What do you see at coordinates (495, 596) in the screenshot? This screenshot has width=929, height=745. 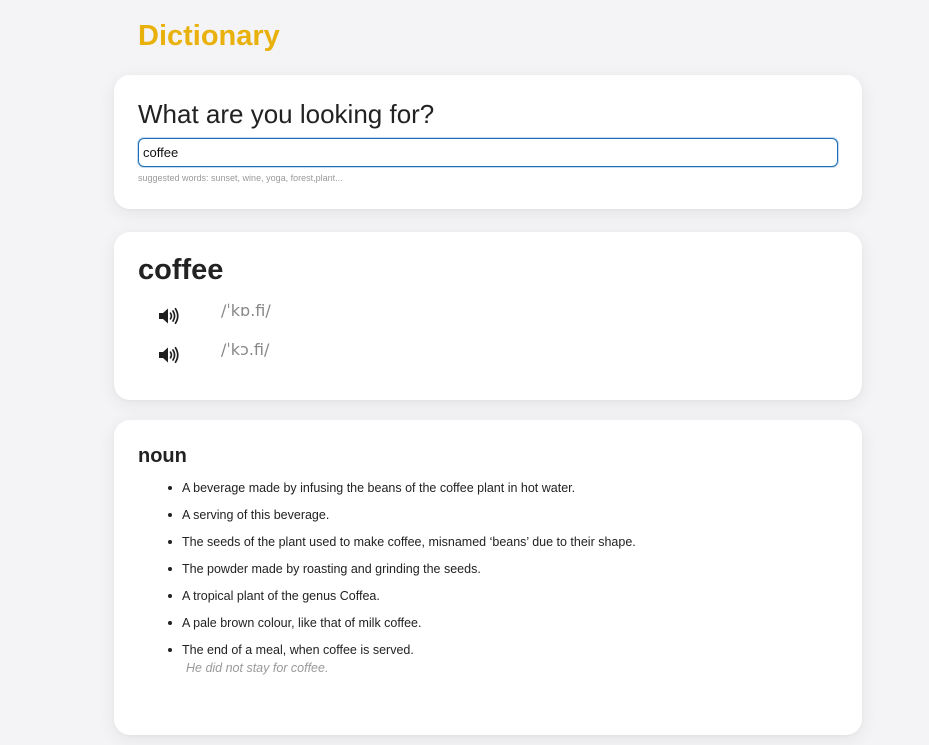 I see `definition-item: A tropical plant of the genus Coffea.` at bounding box center [495, 596].